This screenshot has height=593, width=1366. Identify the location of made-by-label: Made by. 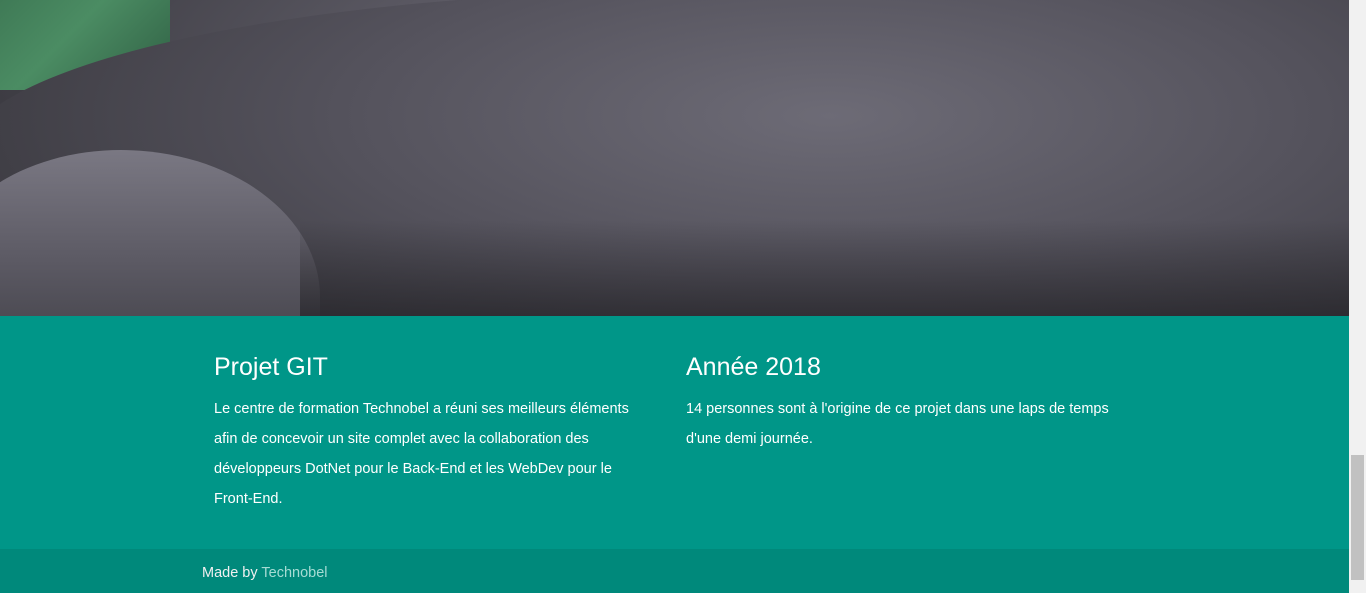
(230, 573).